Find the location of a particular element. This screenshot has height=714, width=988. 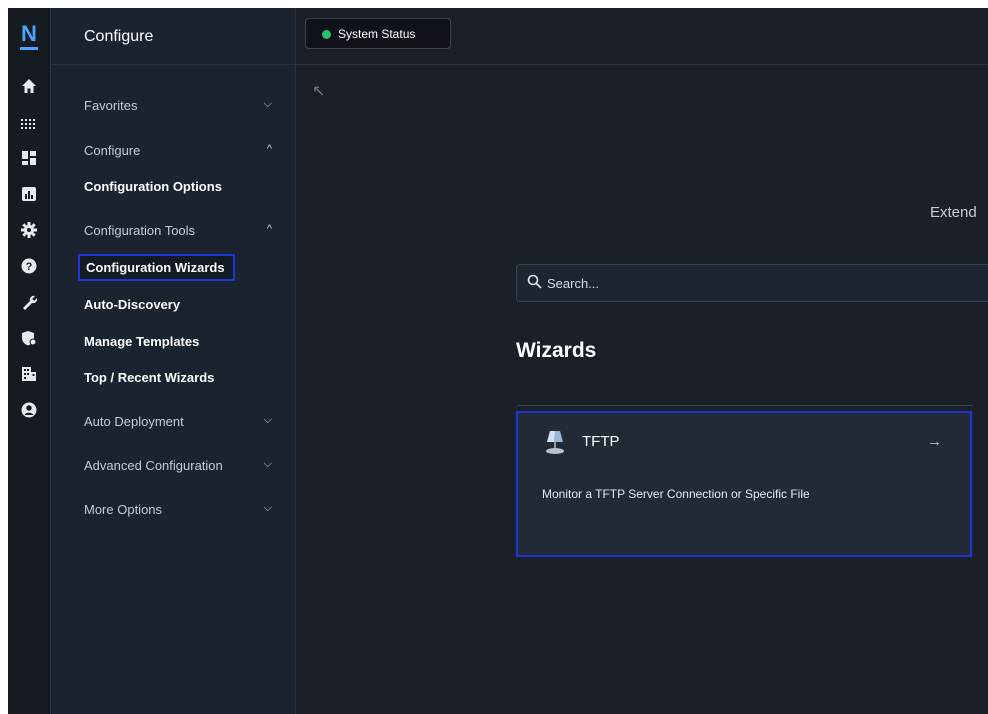

sidebar-title: Configure is located at coordinates (119, 36).